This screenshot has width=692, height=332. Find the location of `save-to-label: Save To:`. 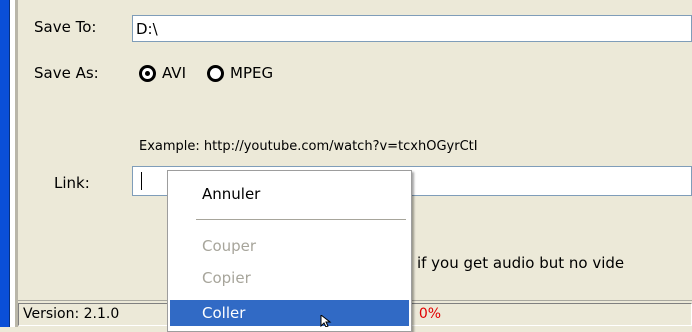

save-to-label: Save To: is located at coordinates (65, 27).